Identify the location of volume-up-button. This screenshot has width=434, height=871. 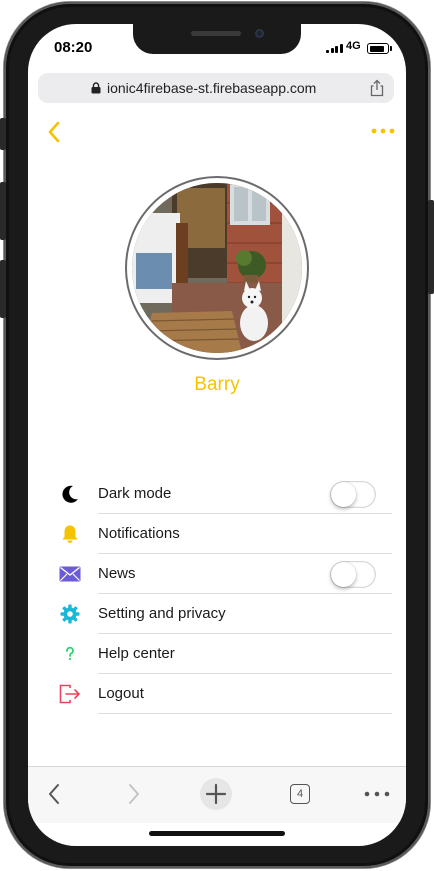
(3, 211).